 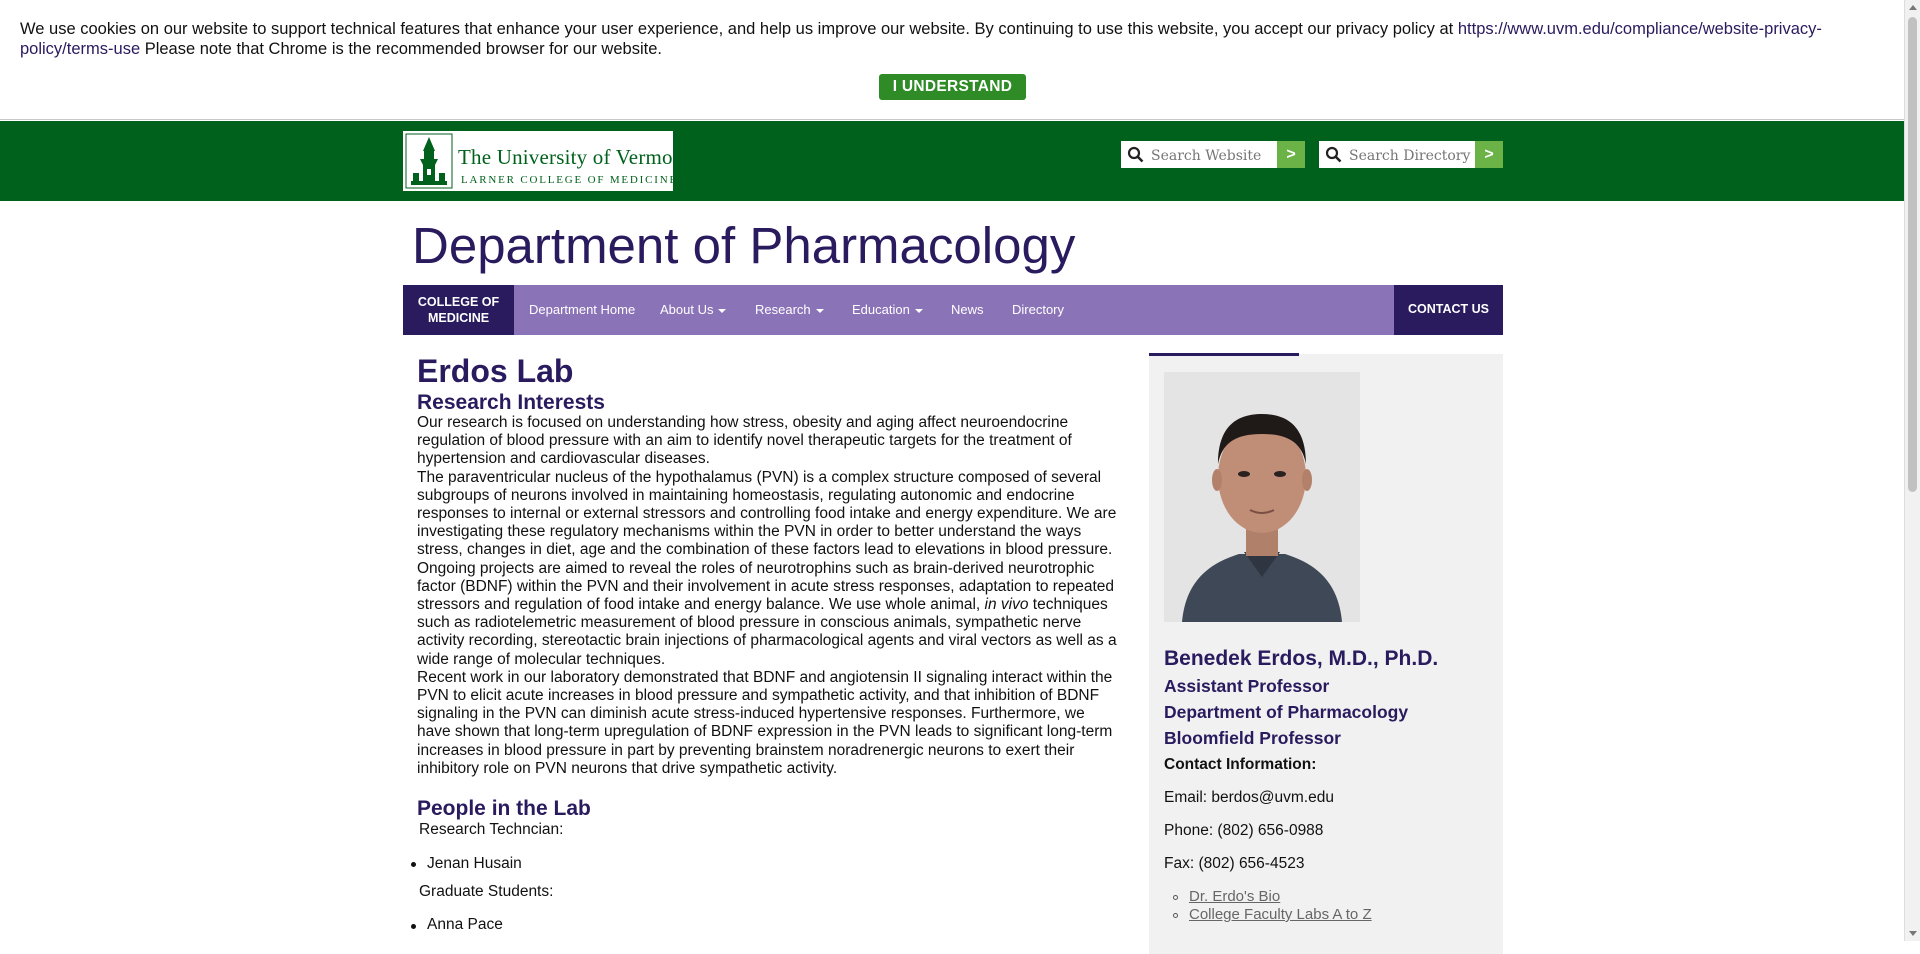 I want to click on faculty-labs-link: College Faculty Labs A to Z, so click(x=1280, y=914).